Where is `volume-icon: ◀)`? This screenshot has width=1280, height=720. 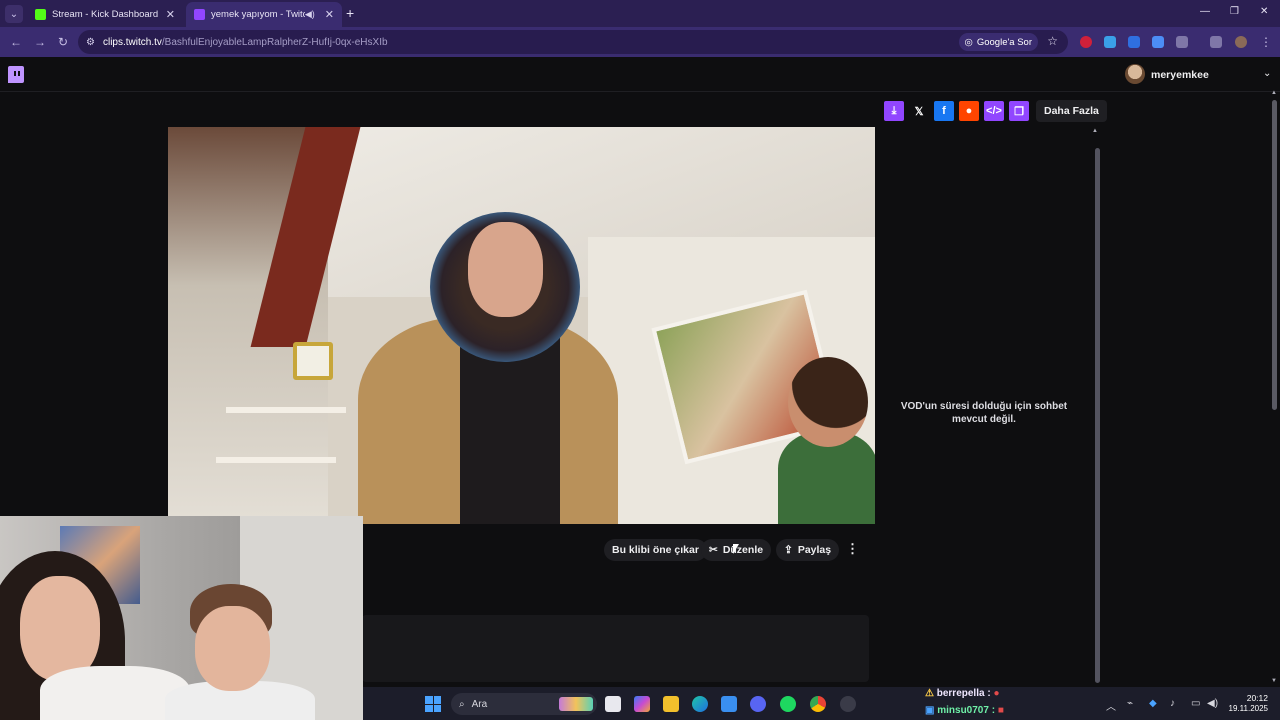 volume-icon: ◀) is located at coordinates (1212, 703).